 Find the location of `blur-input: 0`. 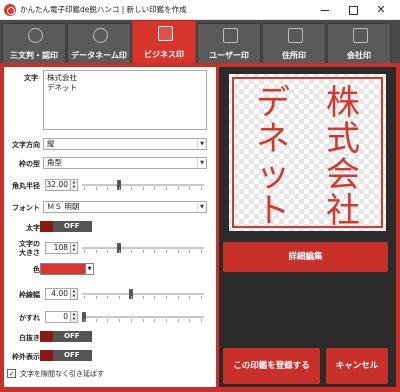

blur-input: 0 is located at coordinates (58, 317).